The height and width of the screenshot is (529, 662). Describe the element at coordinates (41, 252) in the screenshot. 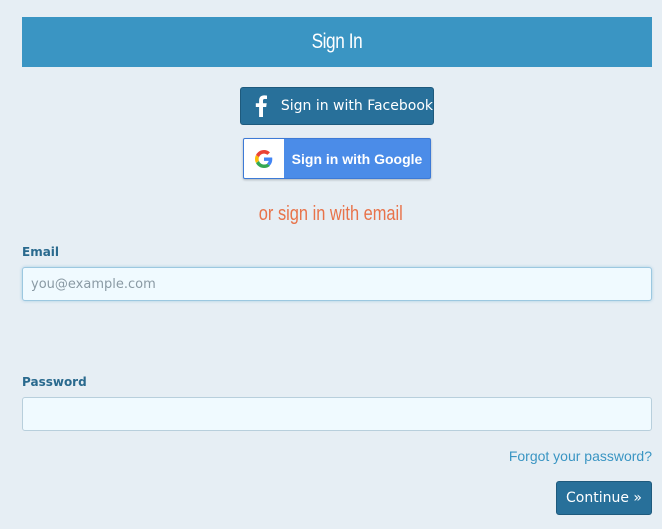

I see `email-label: Email` at that location.